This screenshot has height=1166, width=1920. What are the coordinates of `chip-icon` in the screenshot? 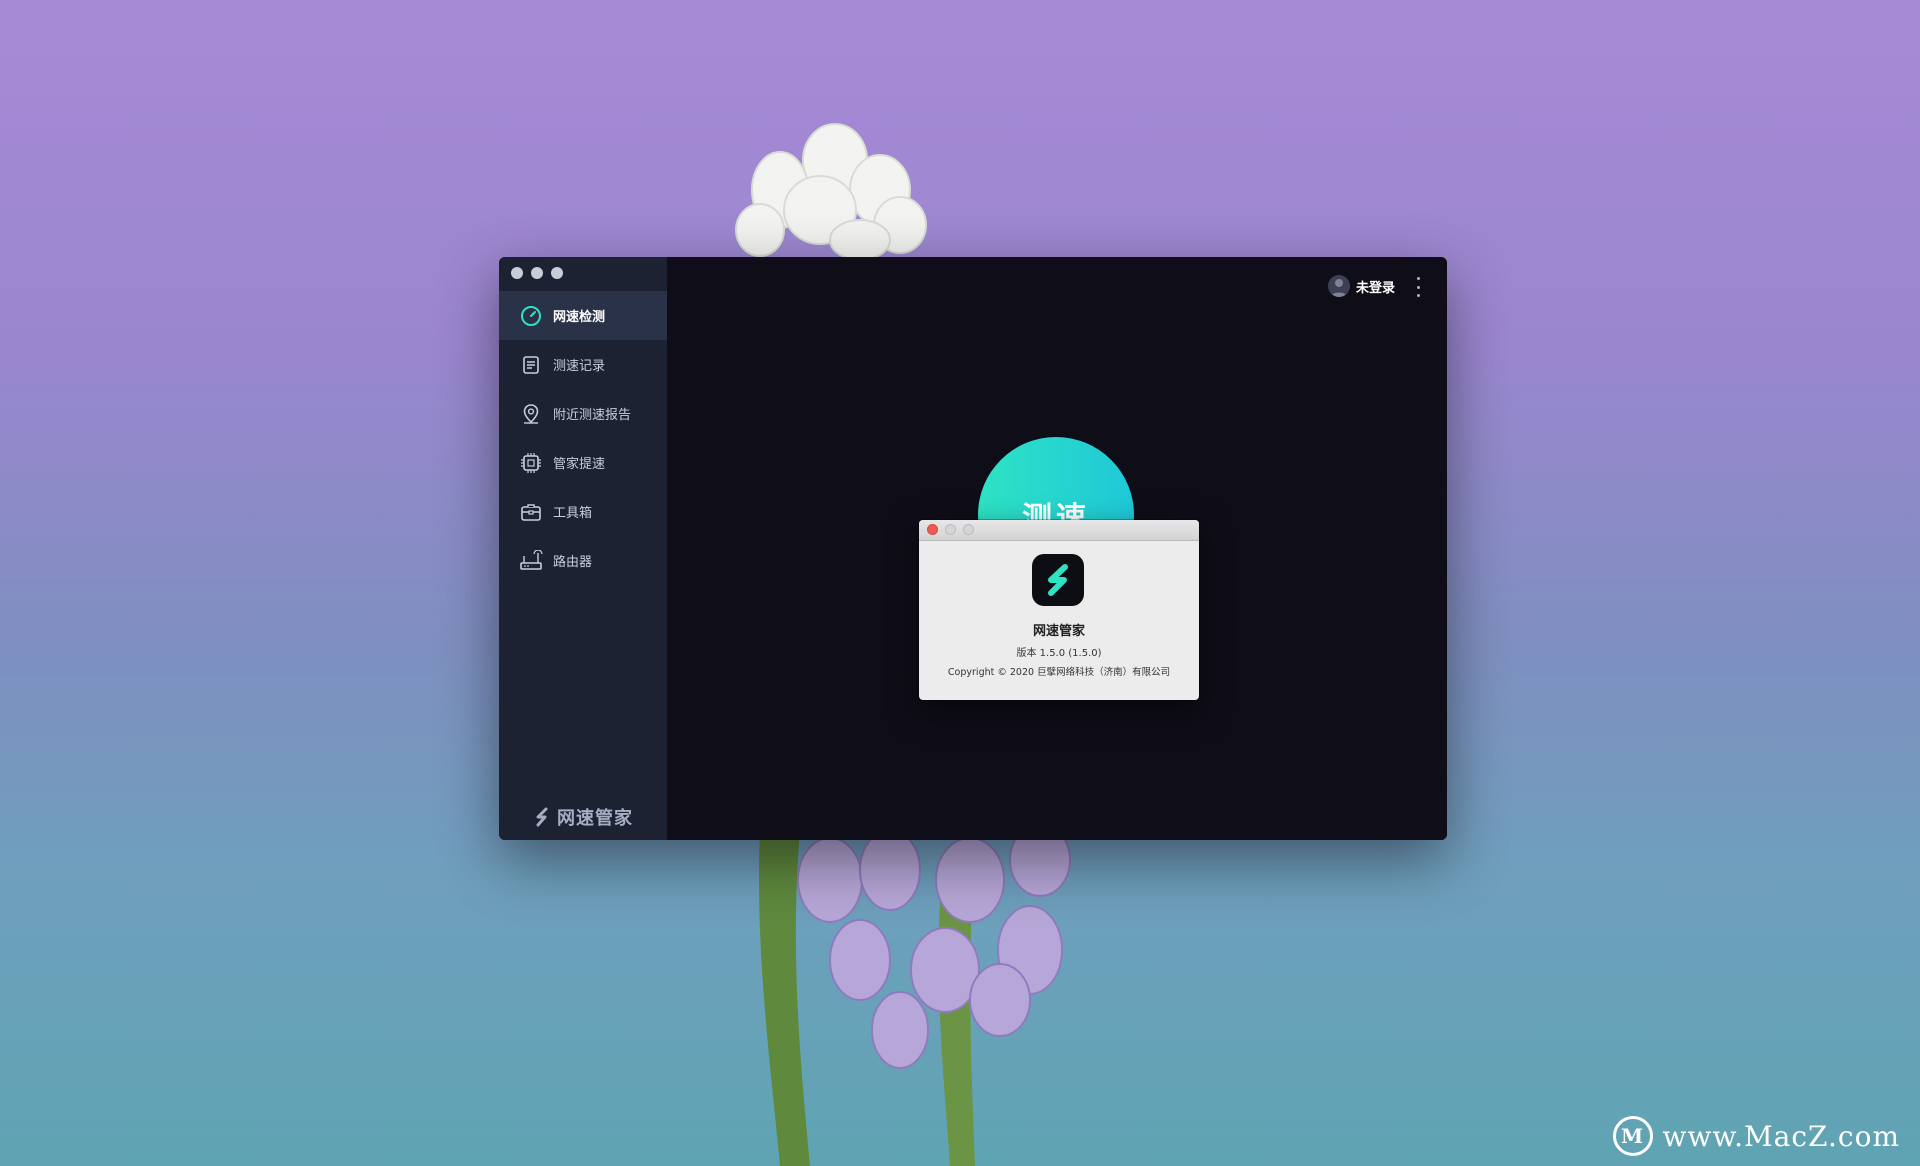 It's located at (531, 463).